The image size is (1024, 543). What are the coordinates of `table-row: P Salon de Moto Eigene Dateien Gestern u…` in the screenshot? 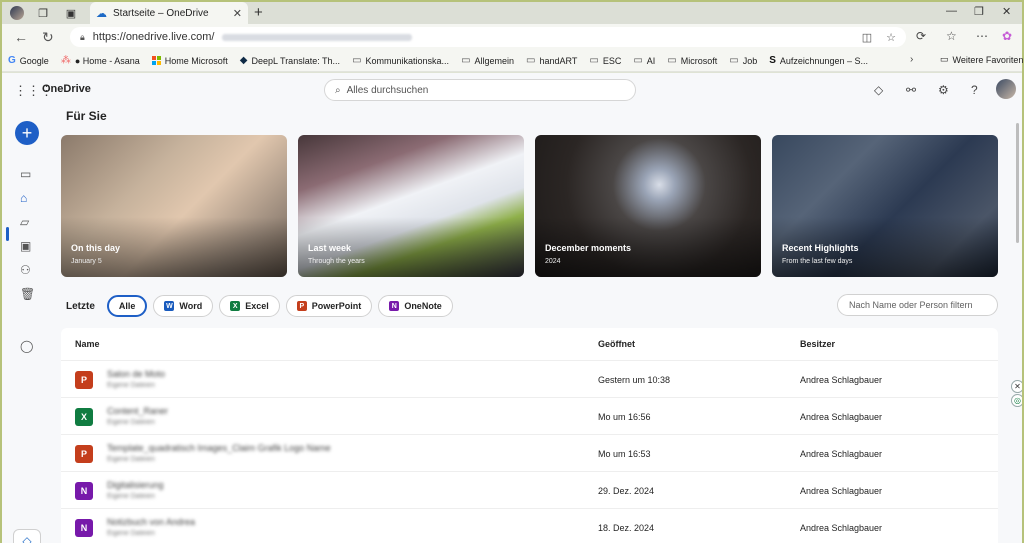 It's located at (529, 378).